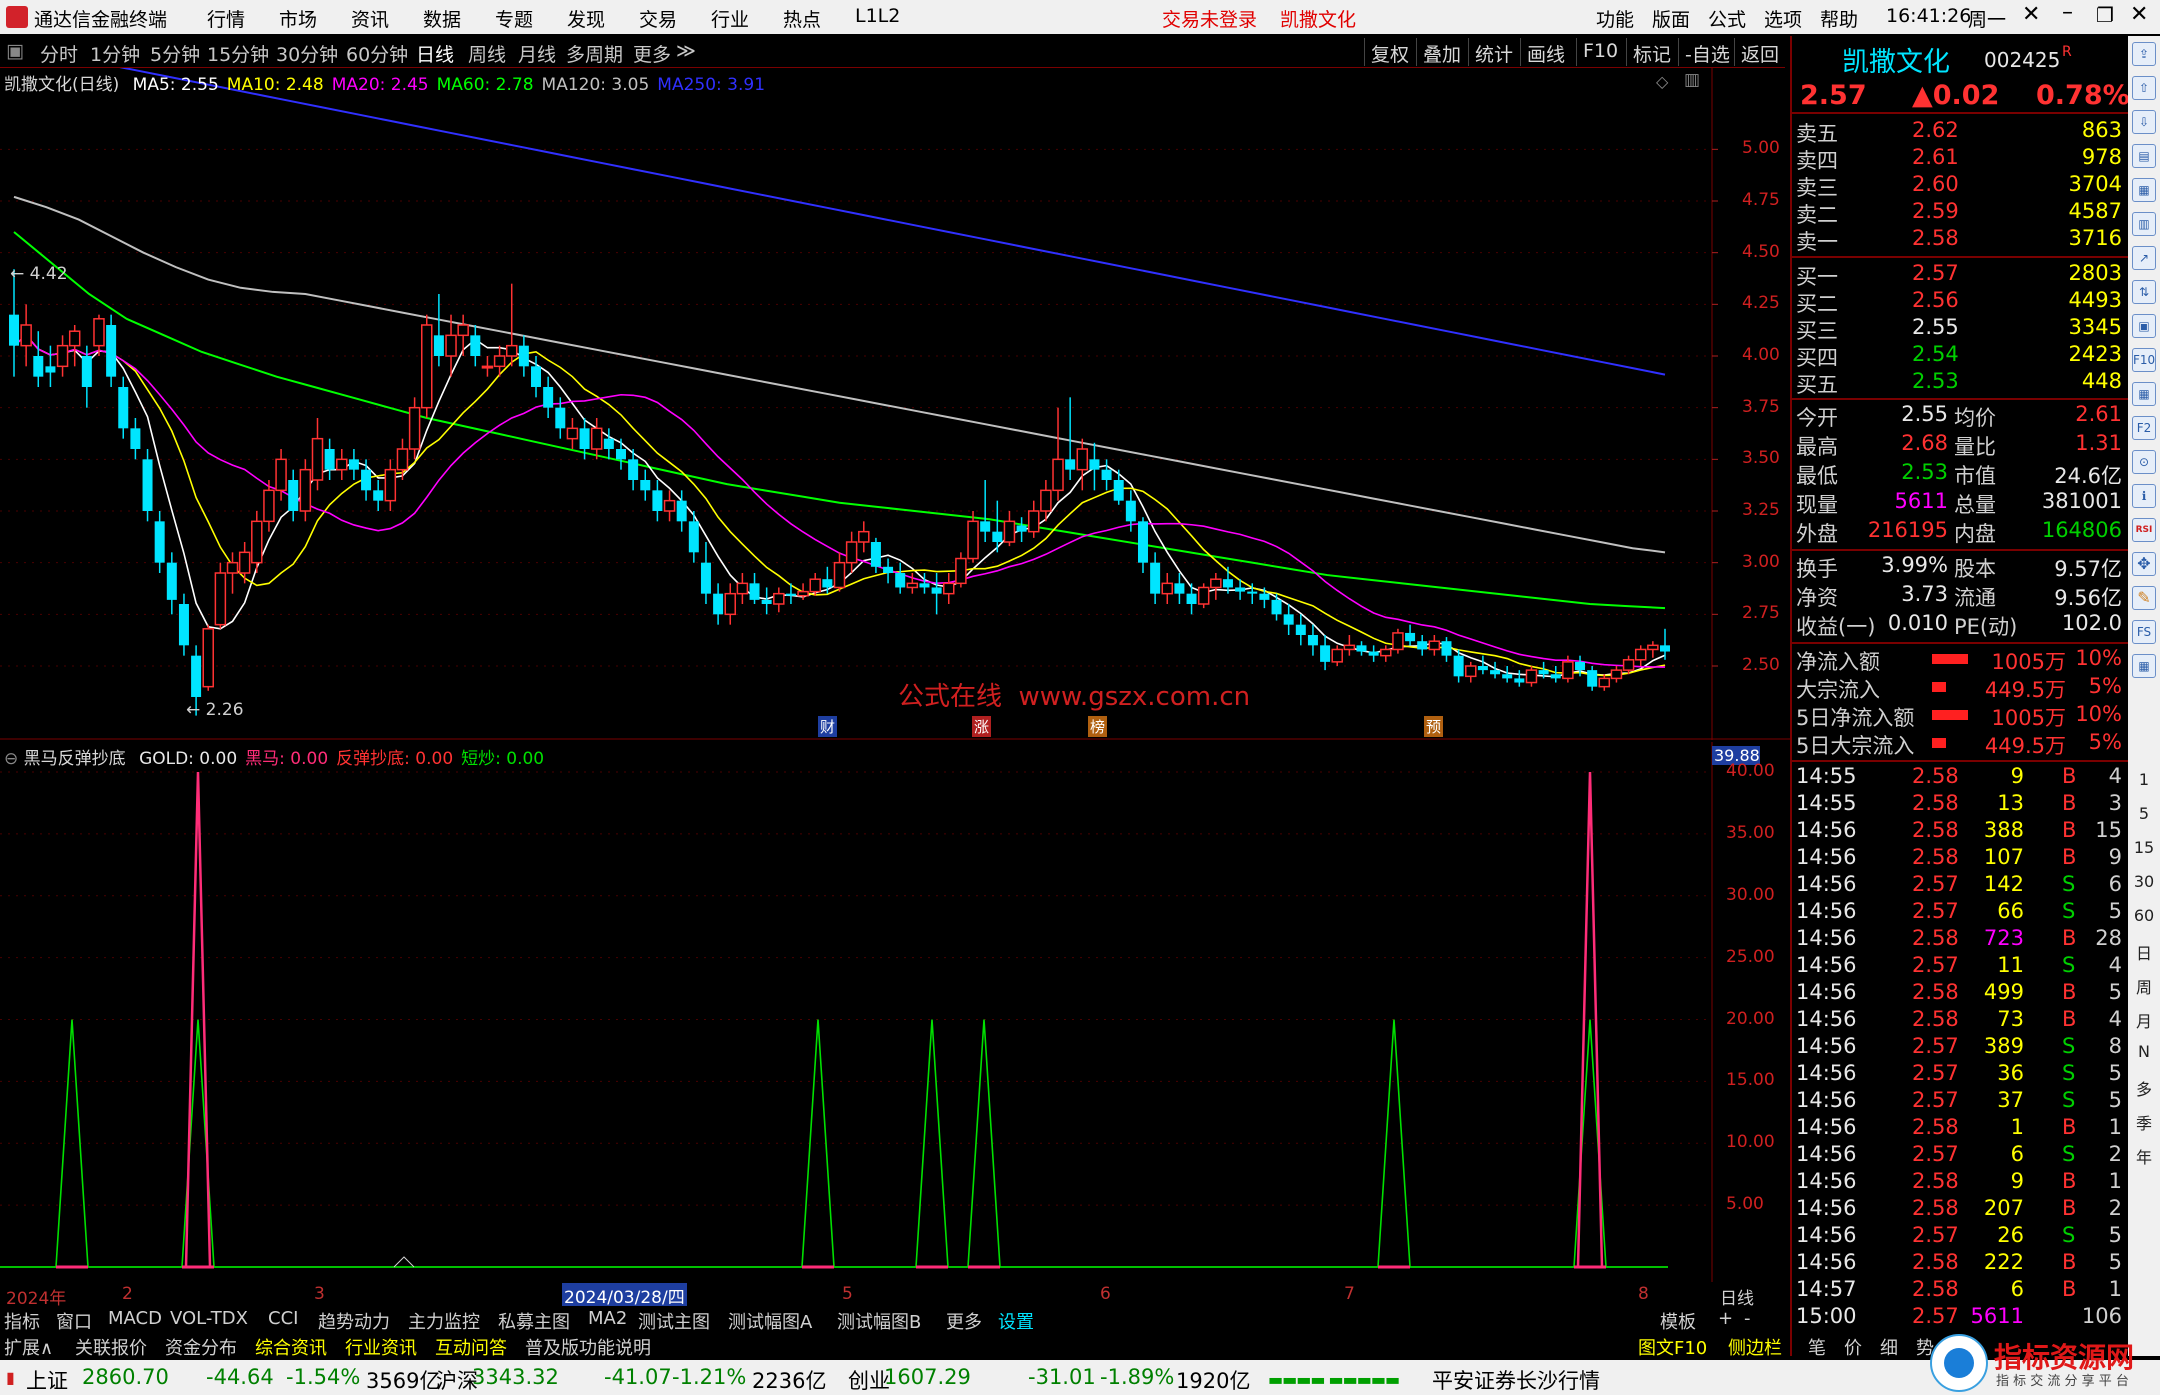 This screenshot has width=2160, height=1395. What do you see at coordinates (22, 1321) in the screenshot?
I see `indicator-tab-0: 指标` at bounding box center [22, 1321].